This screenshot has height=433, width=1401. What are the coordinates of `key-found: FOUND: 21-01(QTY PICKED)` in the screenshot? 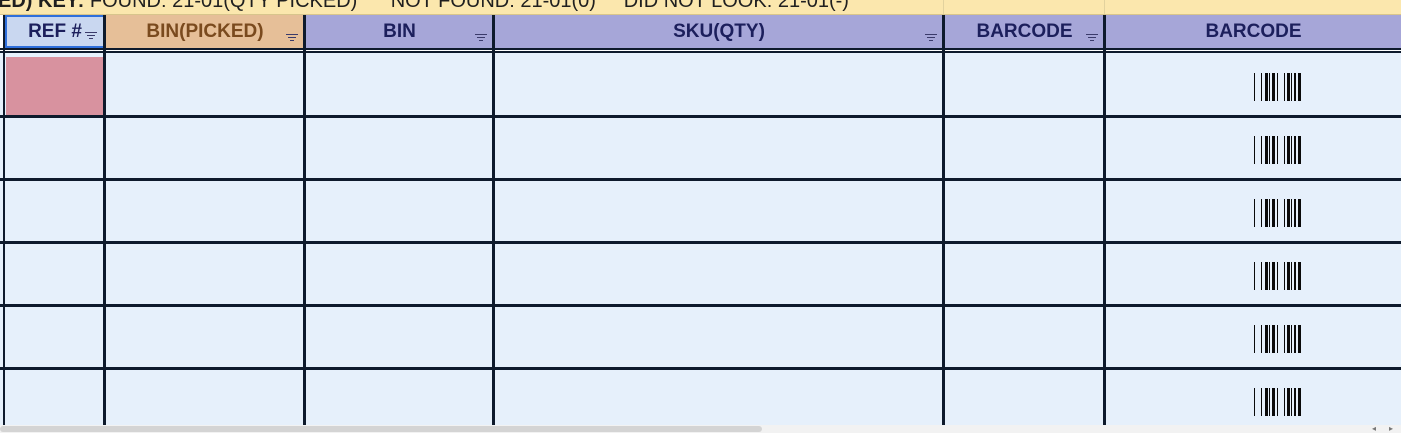 It's located at (223, 6).